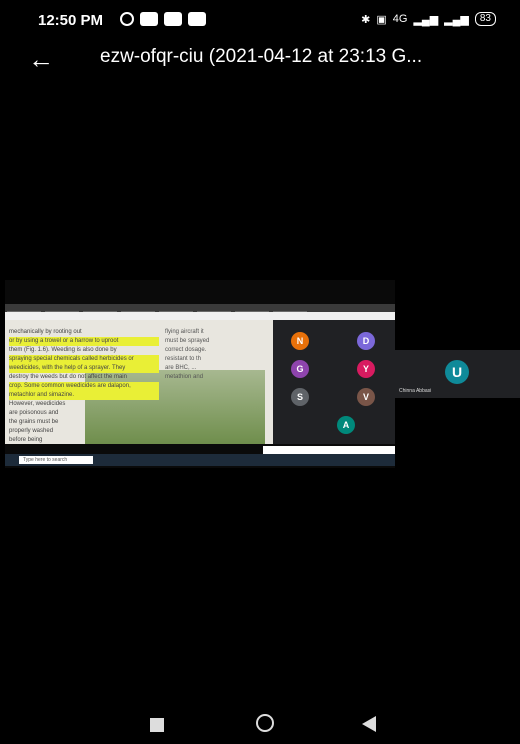 The image size is (520, 744). Describe the element at coordinates (329, 450) in the screenshot. I see `screen-share-notice` at that location.